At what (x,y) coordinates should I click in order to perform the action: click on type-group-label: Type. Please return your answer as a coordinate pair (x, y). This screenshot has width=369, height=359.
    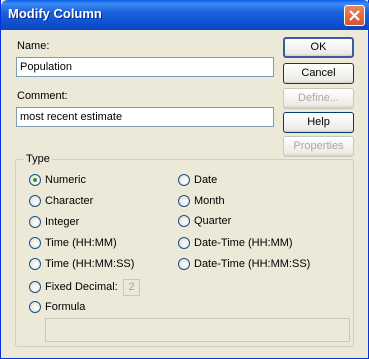
    Looking at the image, I should click on (38, 159).